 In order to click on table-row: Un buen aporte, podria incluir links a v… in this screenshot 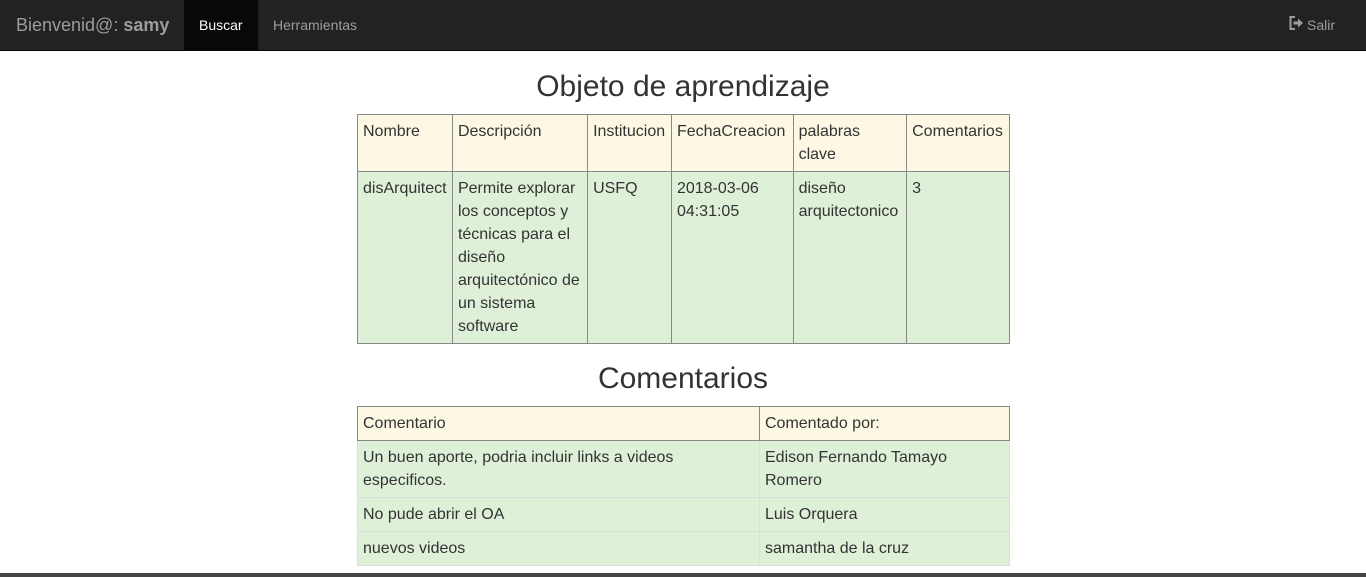, I will do `click(683, 469)`.